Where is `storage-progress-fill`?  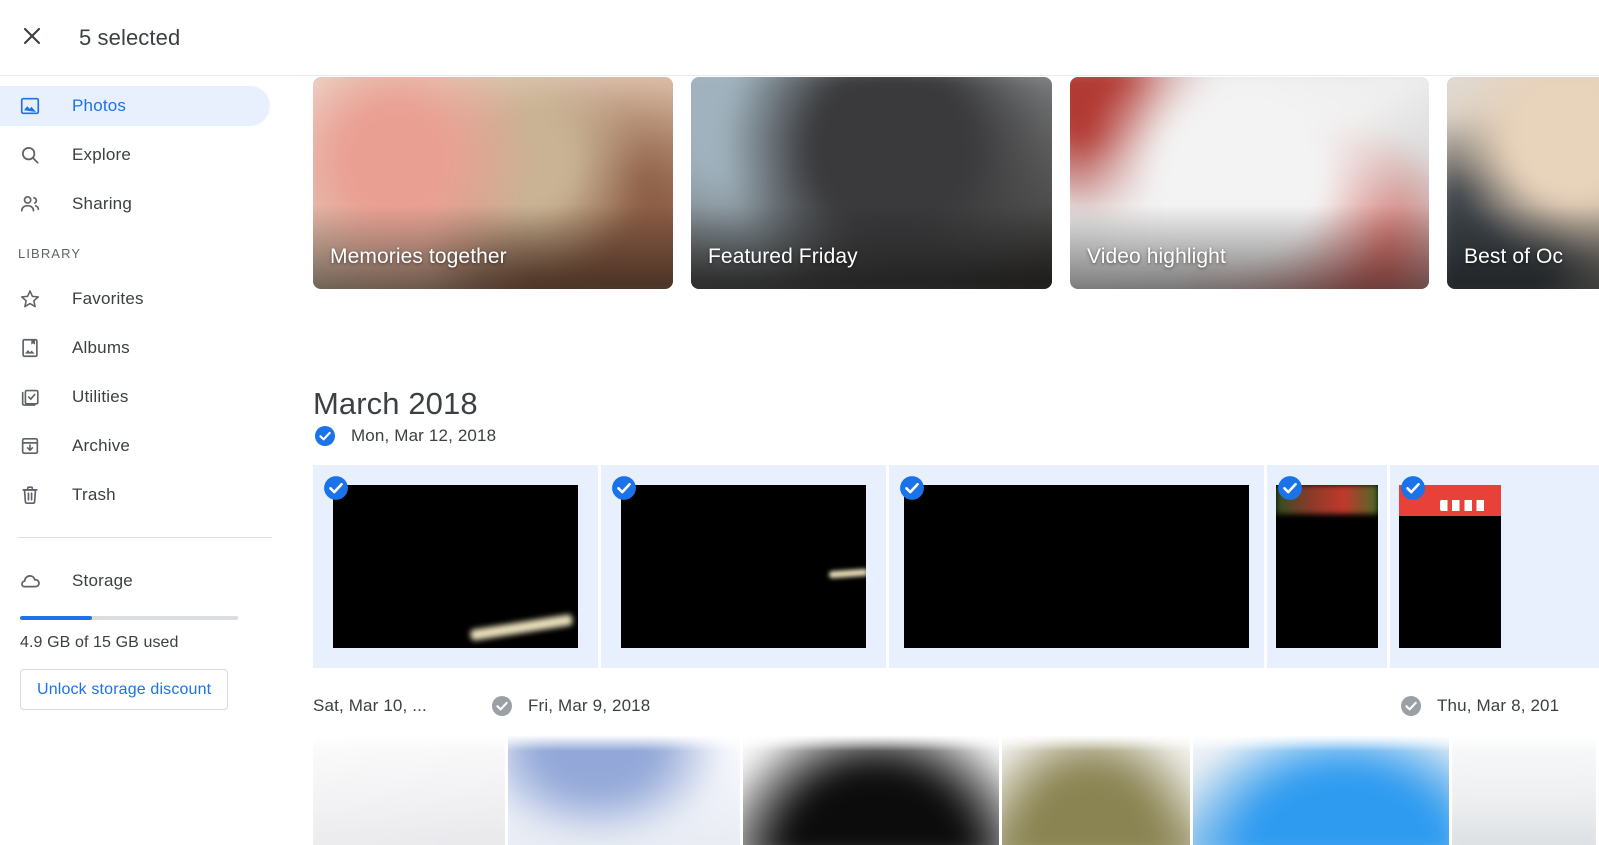 storage-progress-fill is located at coordinates (56, 618).